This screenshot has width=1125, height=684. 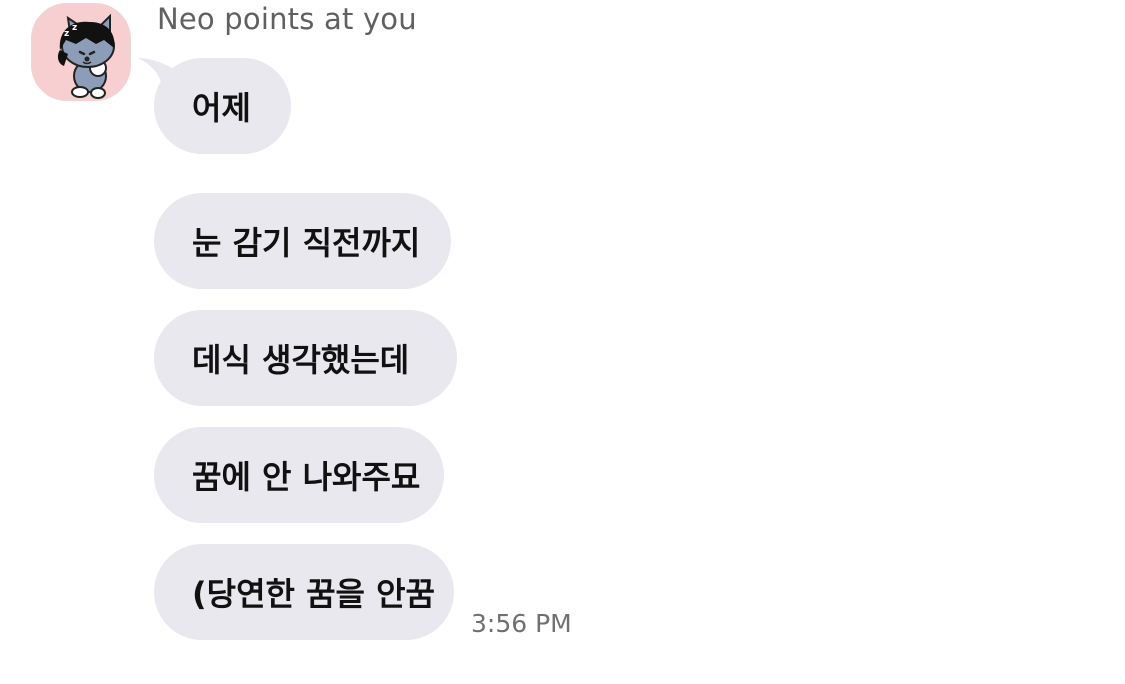 What do you see at coordinates (287, 19) in the screenshot?
I see `sender-name: Neo points at you` at bounding box center [287, 19].